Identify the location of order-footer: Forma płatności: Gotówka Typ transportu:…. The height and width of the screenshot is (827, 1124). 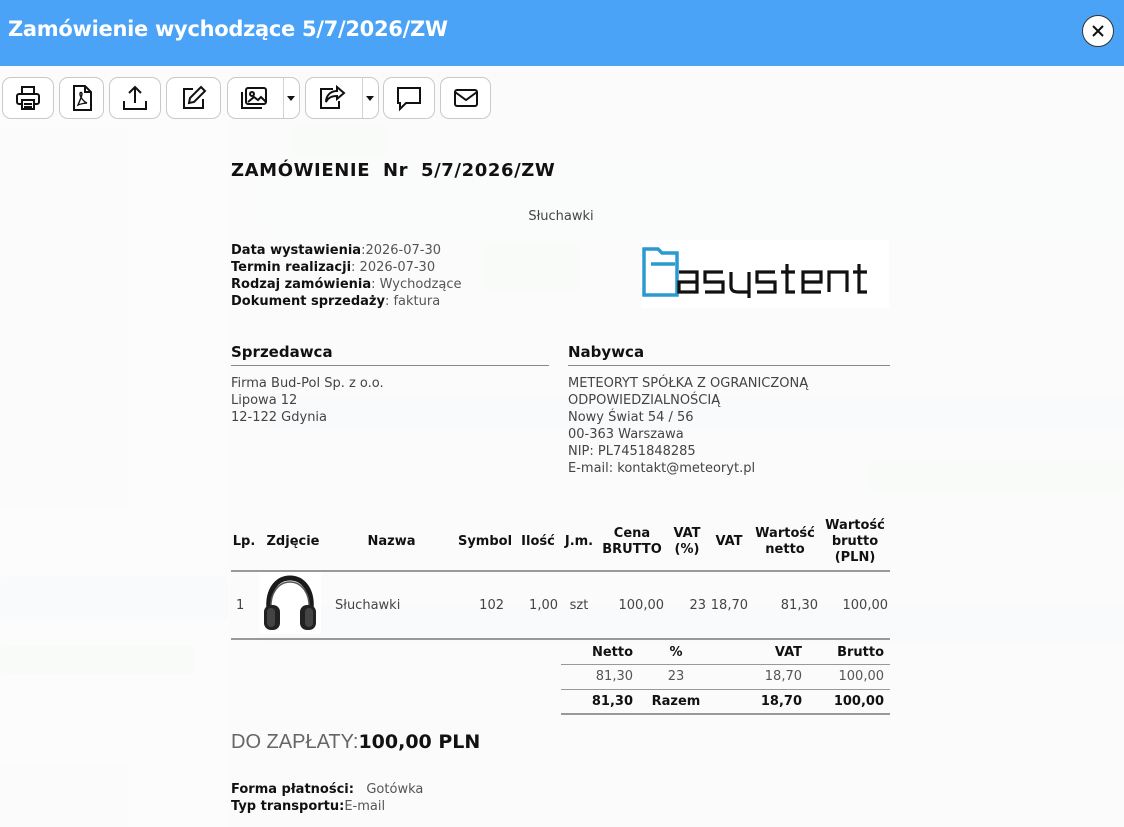
(327, 798).